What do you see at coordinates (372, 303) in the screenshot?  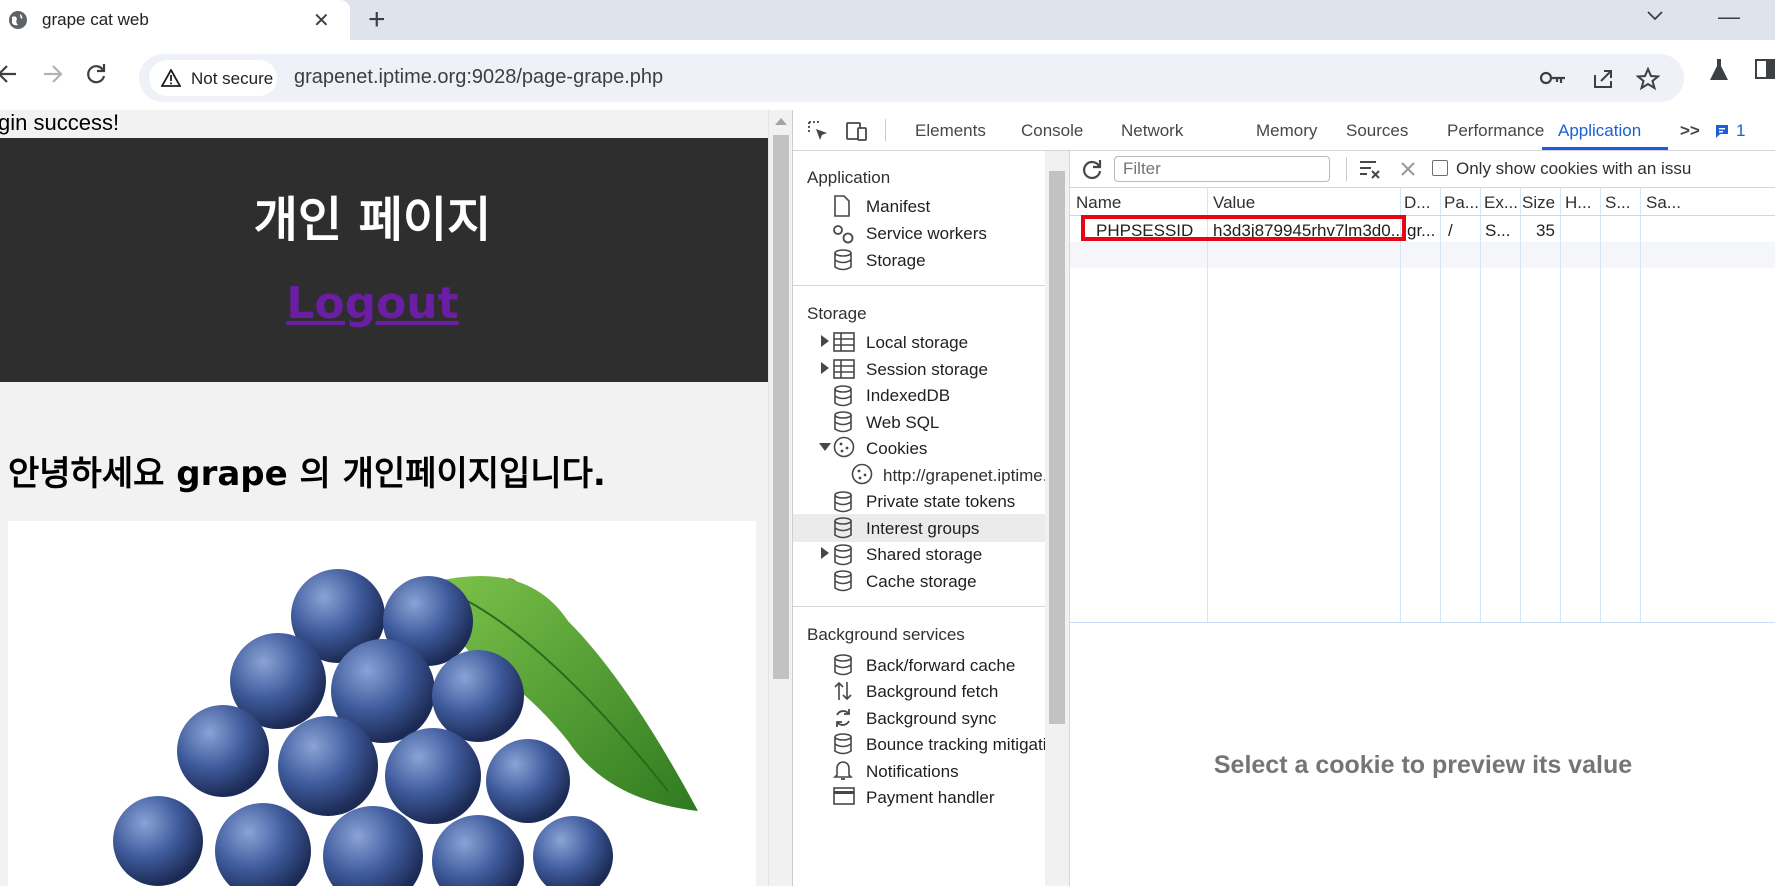 I see `logout-link: Logout` at bounding box center [372, 303].